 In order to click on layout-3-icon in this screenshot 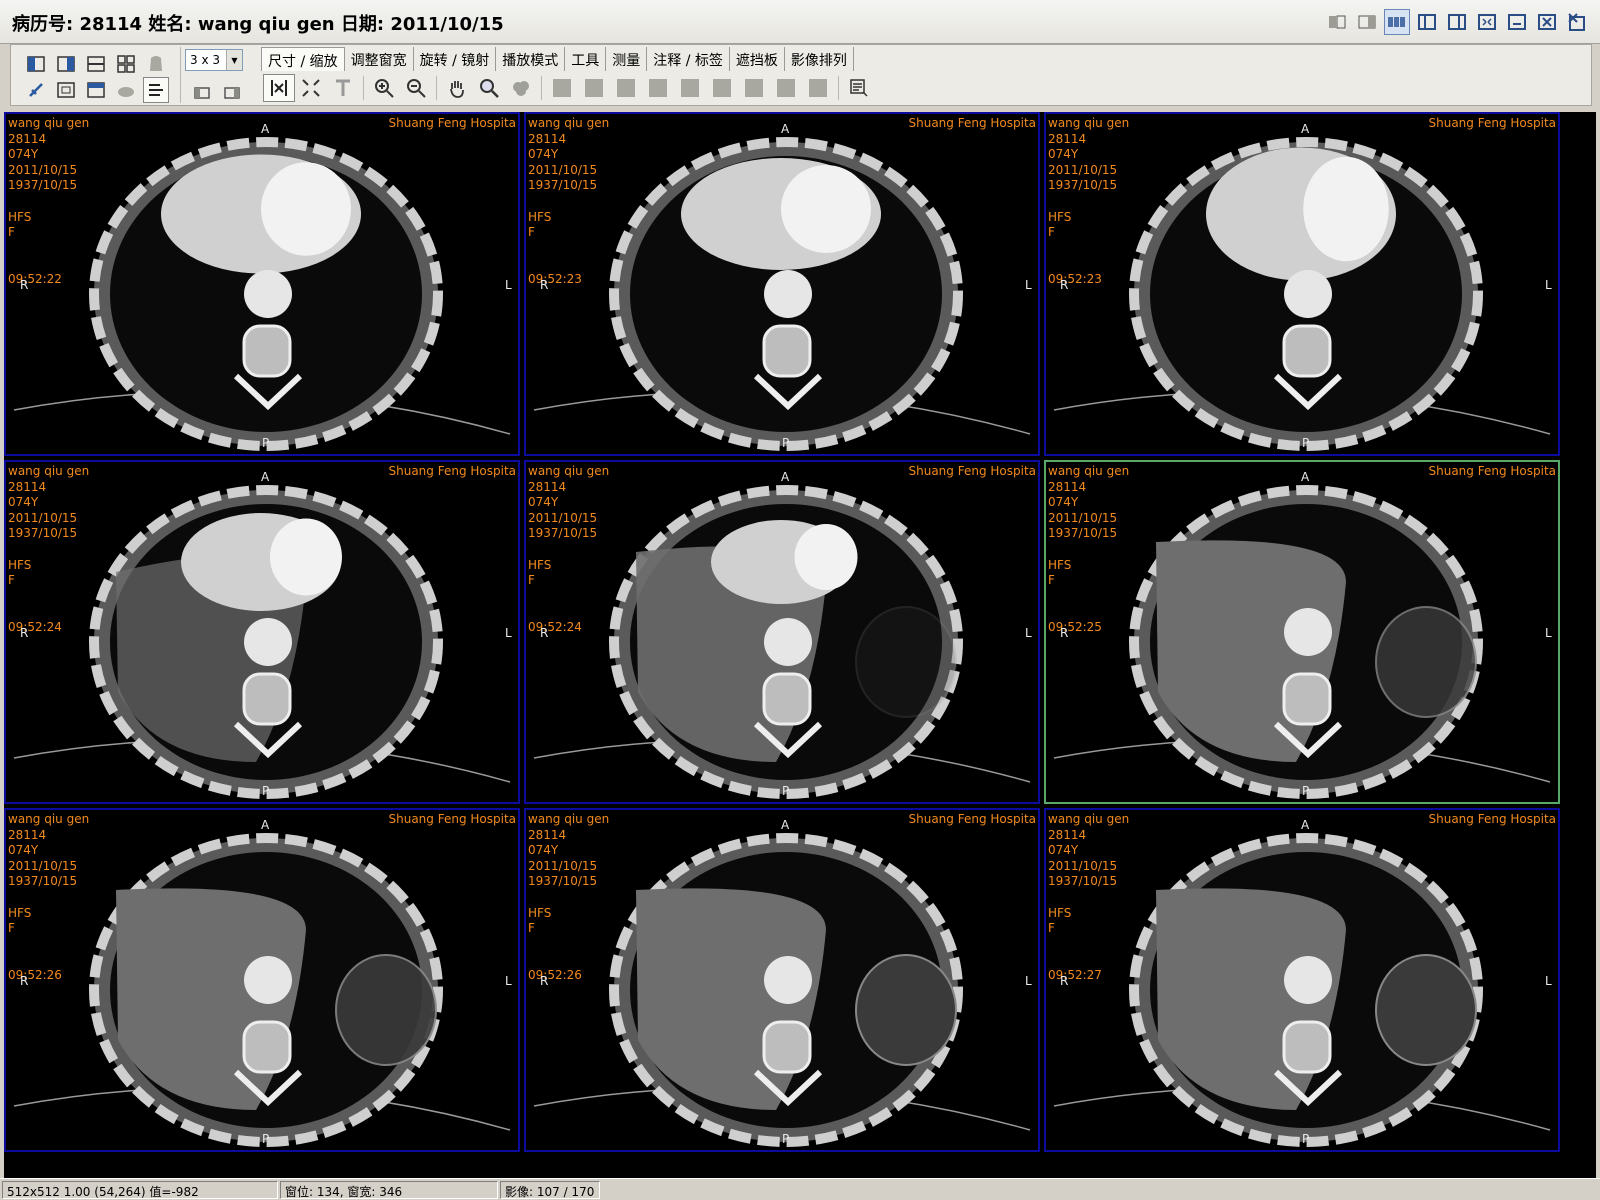, I will do `click(1397, 22)`.